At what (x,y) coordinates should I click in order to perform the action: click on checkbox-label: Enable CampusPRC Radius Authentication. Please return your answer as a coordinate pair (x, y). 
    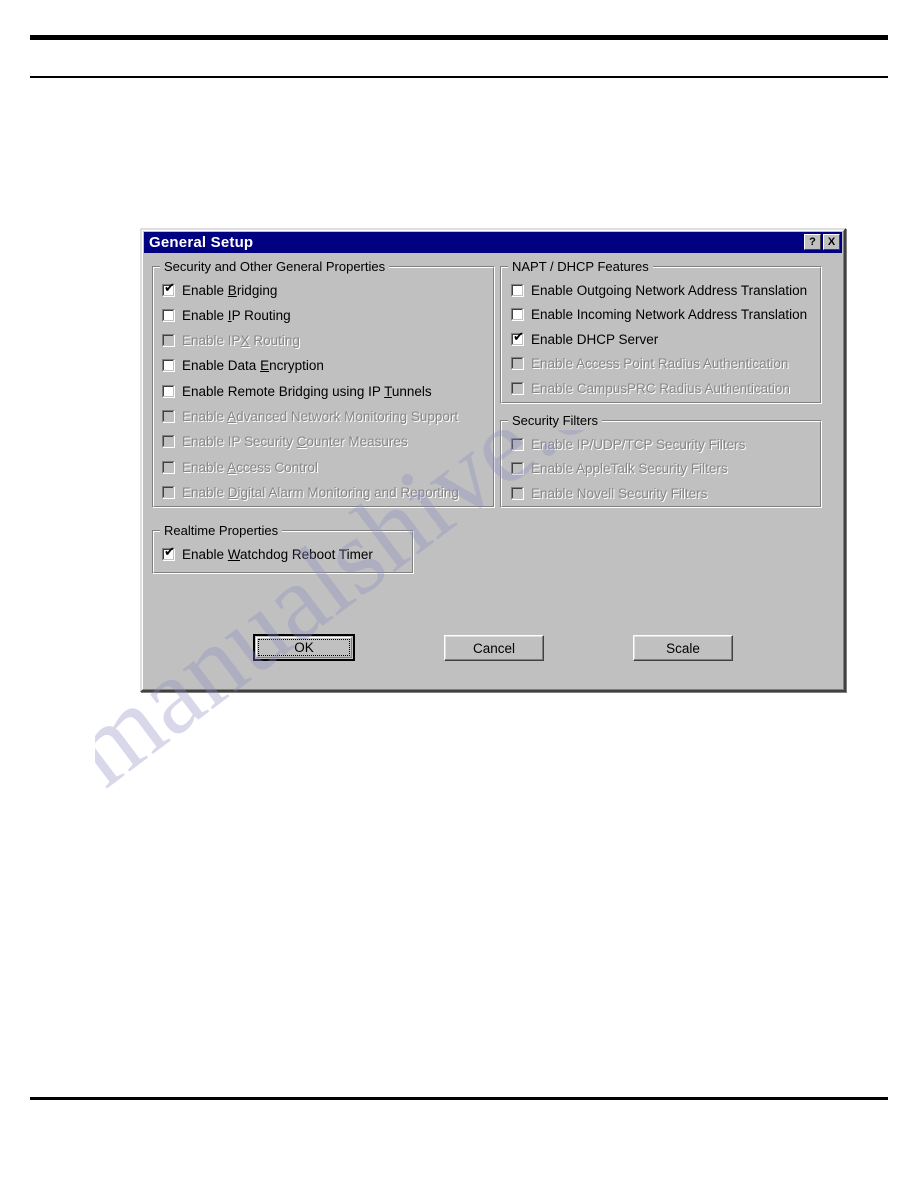
    Looking at the image, I should click on (660, 388).